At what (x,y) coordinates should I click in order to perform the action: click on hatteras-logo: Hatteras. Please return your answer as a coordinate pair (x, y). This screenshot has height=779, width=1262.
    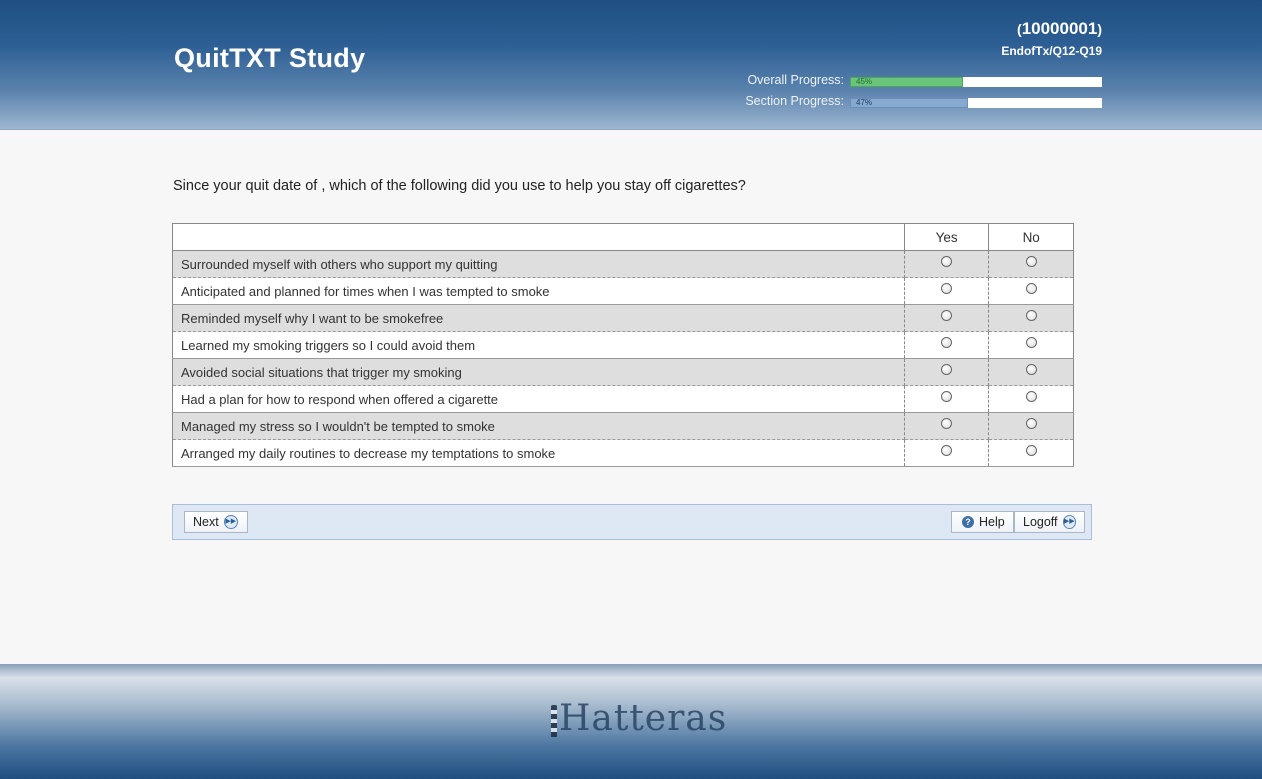
    Looking at the image, I should click on (639, 718).